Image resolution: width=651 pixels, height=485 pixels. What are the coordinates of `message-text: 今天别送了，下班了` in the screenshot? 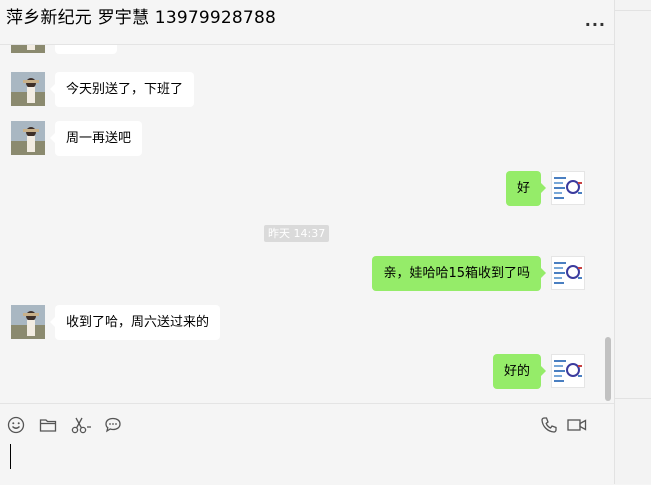 It's located at (125, 89).